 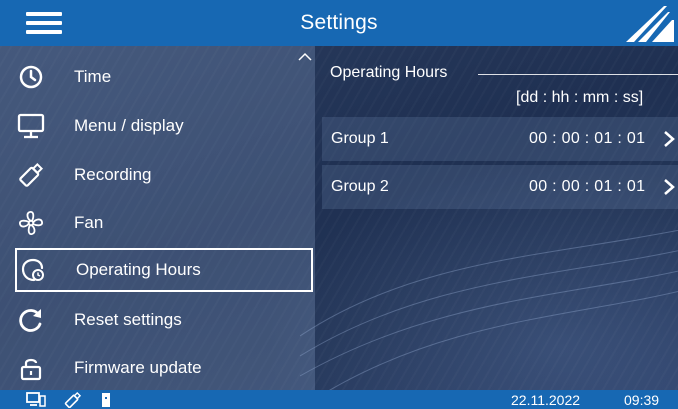 What do you see at coordinates (31, 368) in the screenshot?
I see `lock-icon` at bounding box center [31, 368].